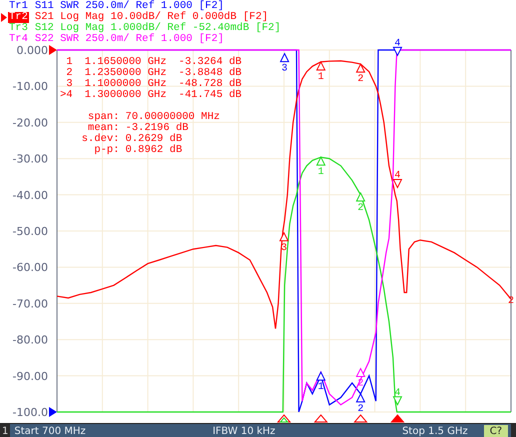 Image resolution: width=516 pixels, height=437 pixels. What do you see at coordinates (30, 340) in the screenshot?
I see `axis-label: -80.00` at bounding box center [30, 340].